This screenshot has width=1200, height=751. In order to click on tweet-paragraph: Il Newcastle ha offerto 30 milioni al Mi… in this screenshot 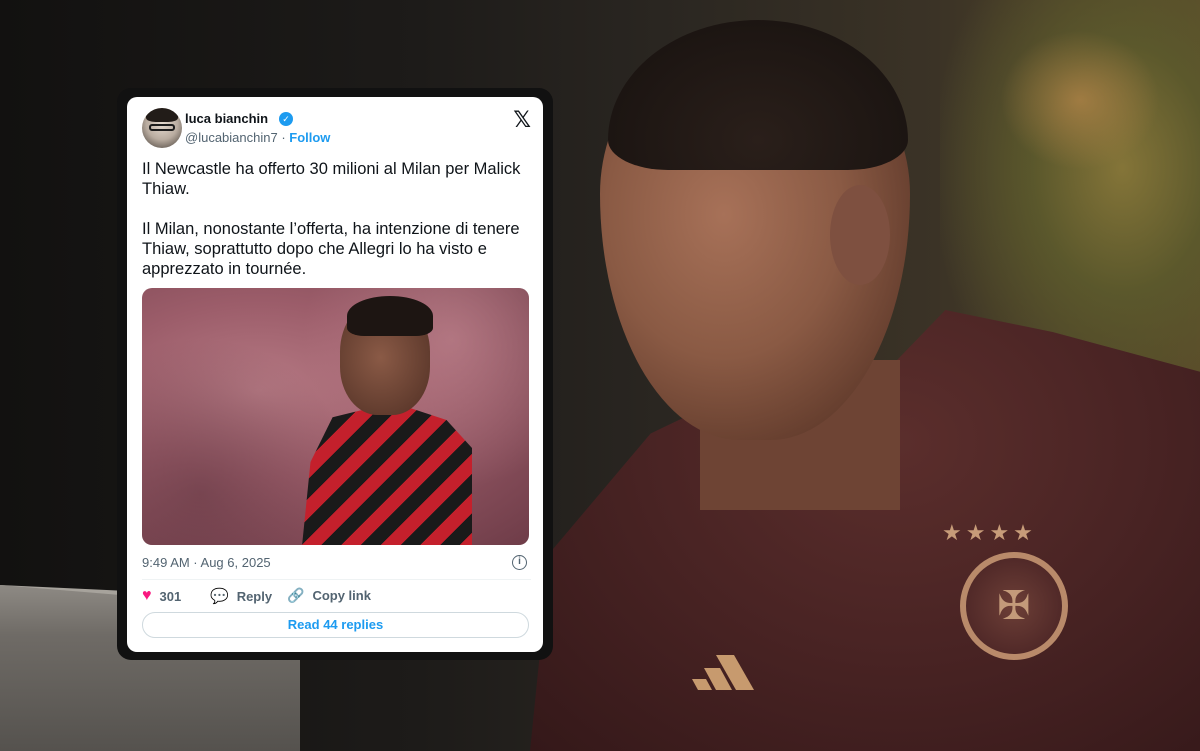, I will do `click(331, 179)`.